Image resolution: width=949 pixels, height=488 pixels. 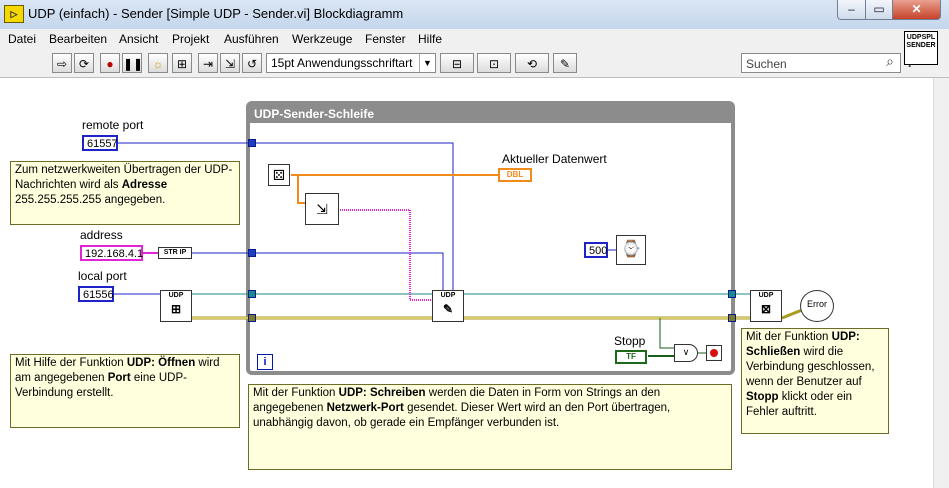 What do you see at coordinates (113, 125) in the screenshot?
I see `label-remote-port: remote port` at bounding box center [113, 125].